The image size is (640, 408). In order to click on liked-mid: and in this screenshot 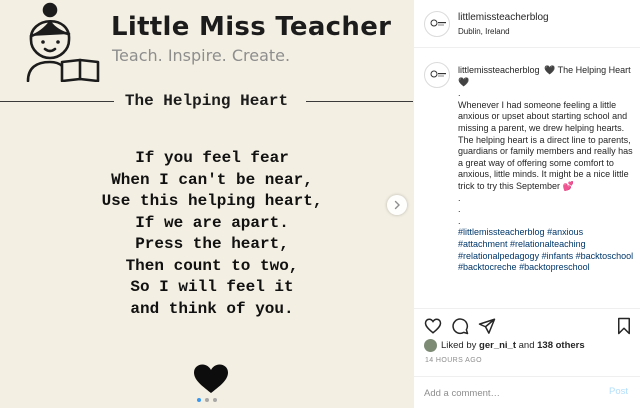, I will do `click(526, 345)`.